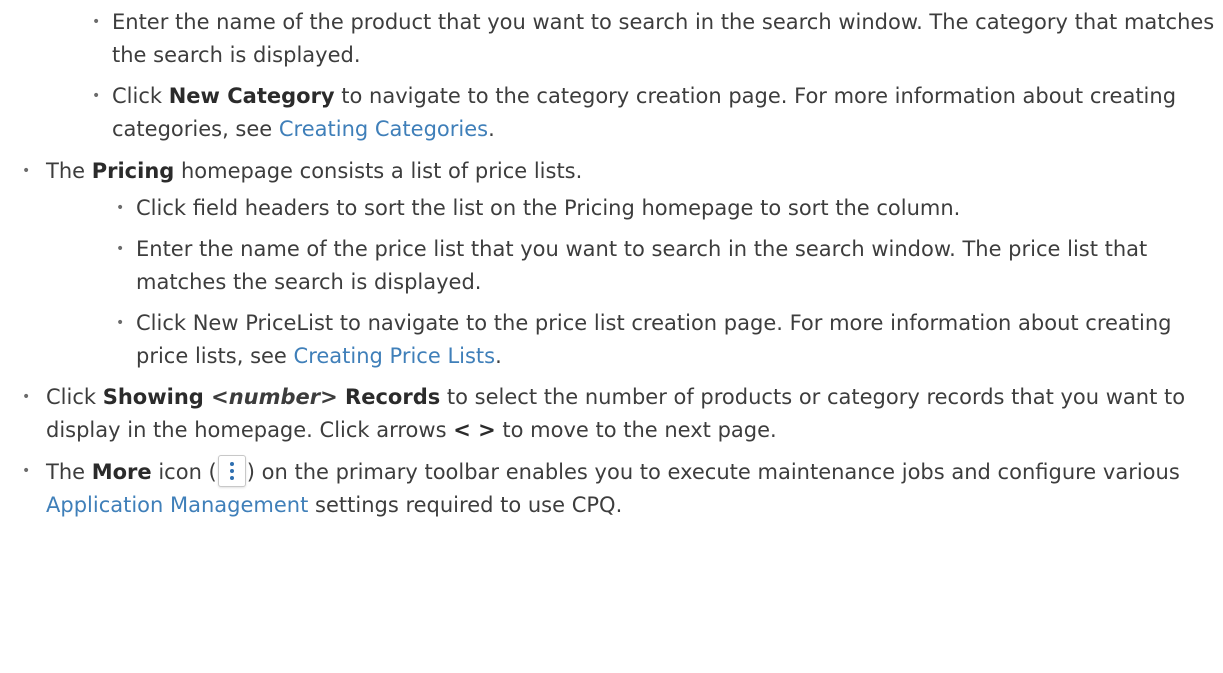  Describe the element at coordinates (498, 356) in the screenshot. I see `new-pricelist-post-text: .` at that location.